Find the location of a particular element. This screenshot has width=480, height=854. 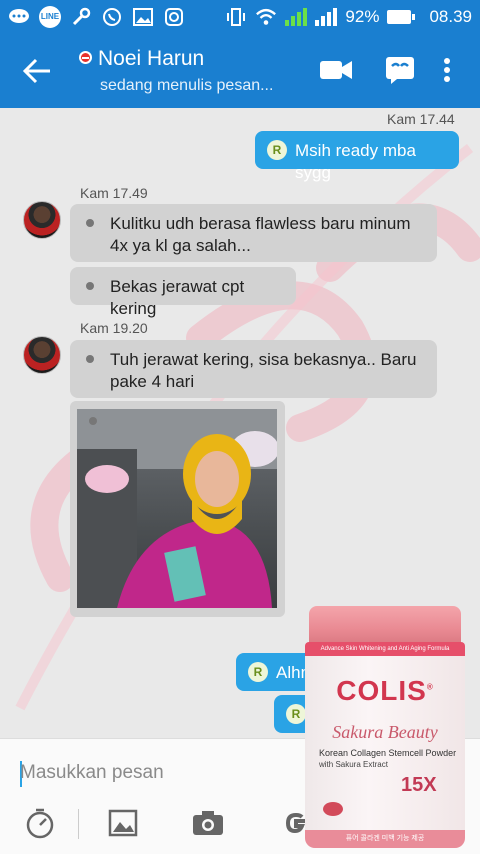

whatsapp-icon is located at coordinates (112, 17).